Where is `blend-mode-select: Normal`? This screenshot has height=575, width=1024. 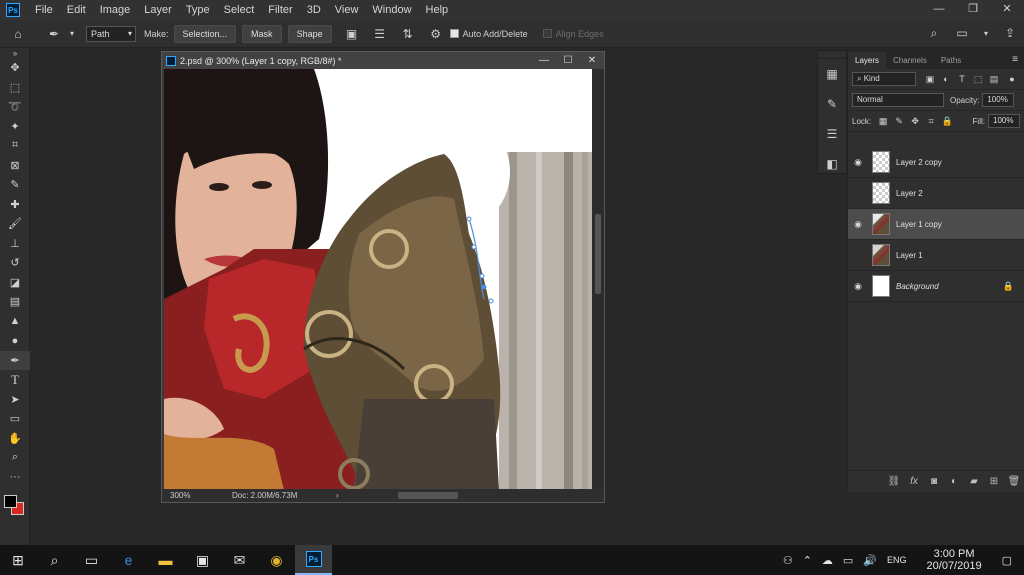
blend-mode-select: Normal is located at coordinates (898, 100).